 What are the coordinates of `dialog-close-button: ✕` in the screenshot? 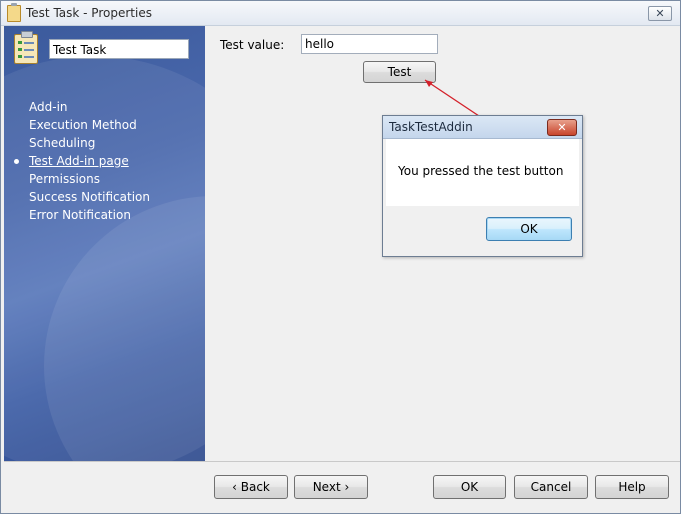 It's located at (562, 127).